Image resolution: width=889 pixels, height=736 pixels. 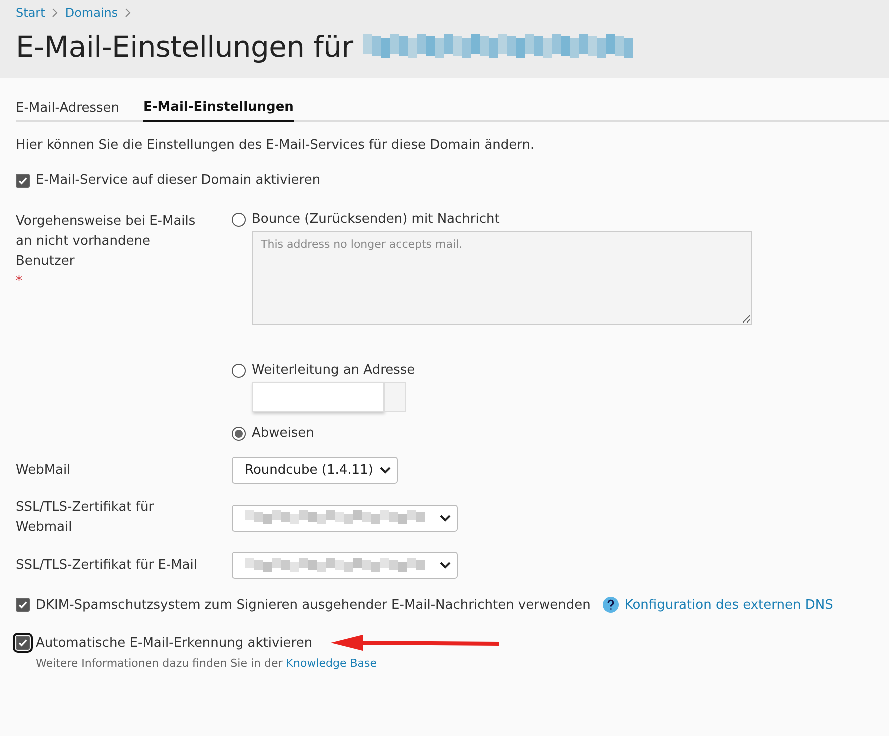 I want to click on knowledge-base-link: Knowledge Base, so click(x=332, y=663).